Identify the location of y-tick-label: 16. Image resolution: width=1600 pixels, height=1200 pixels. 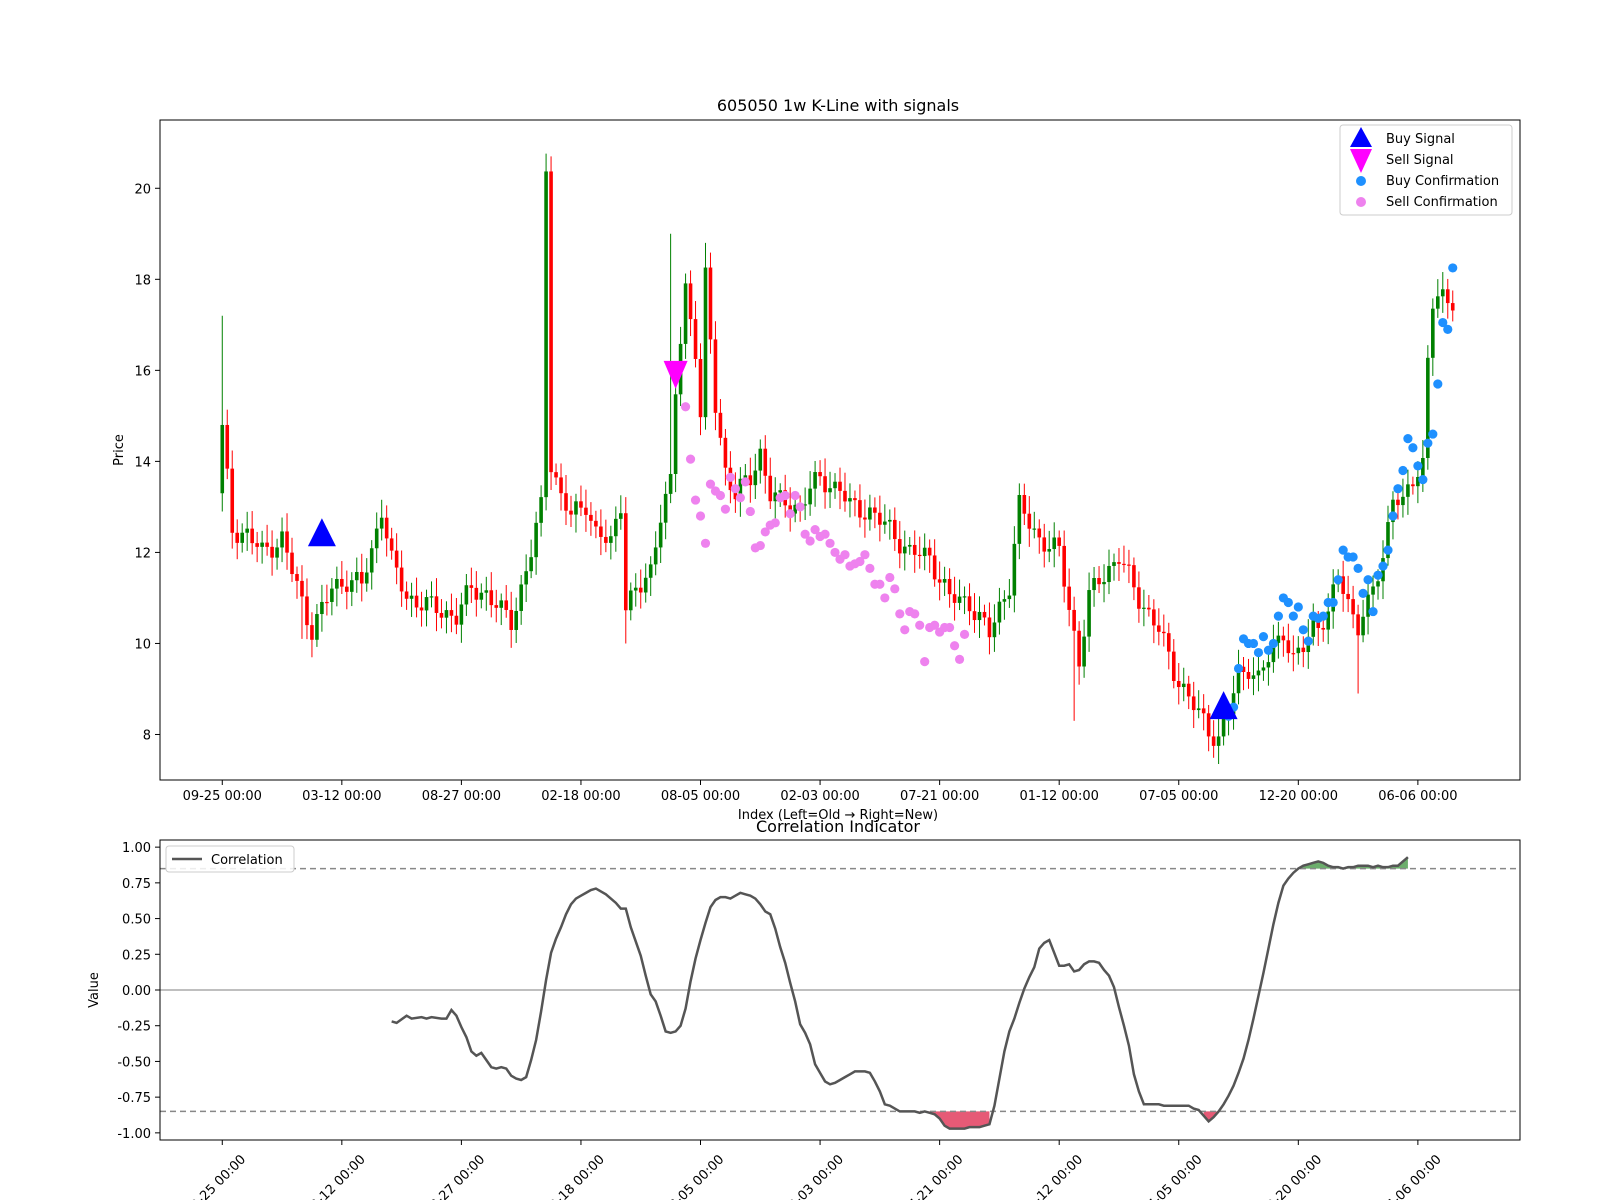
(142, 371).